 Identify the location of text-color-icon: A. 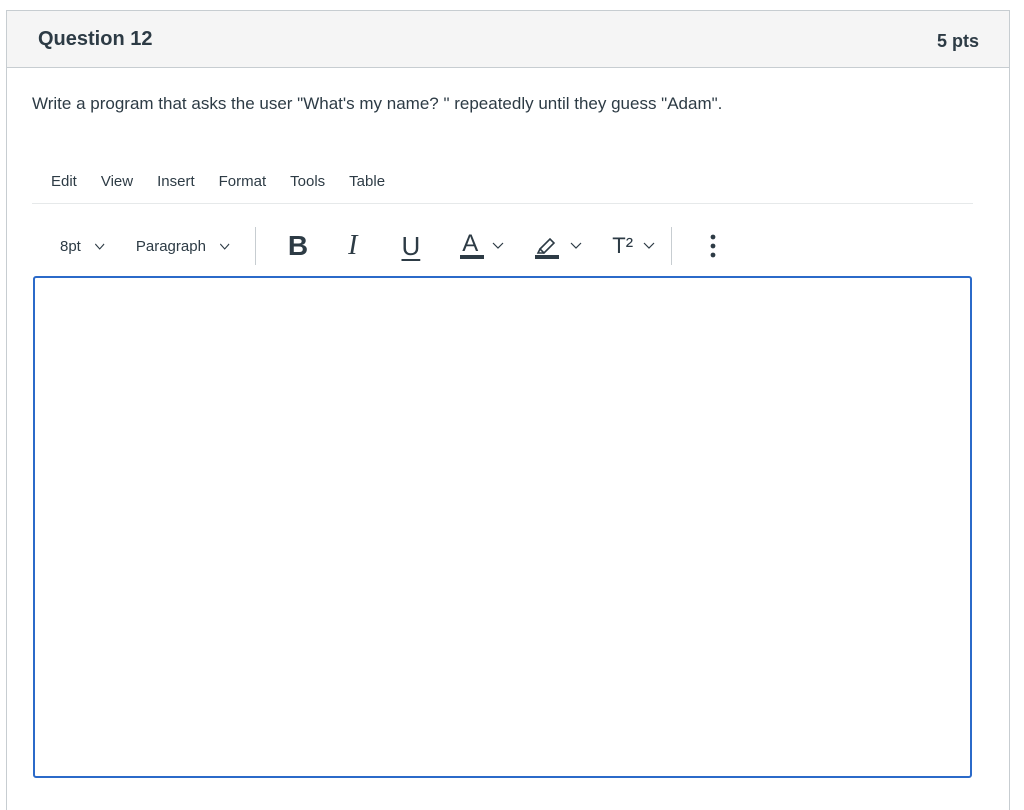
(472, 246).